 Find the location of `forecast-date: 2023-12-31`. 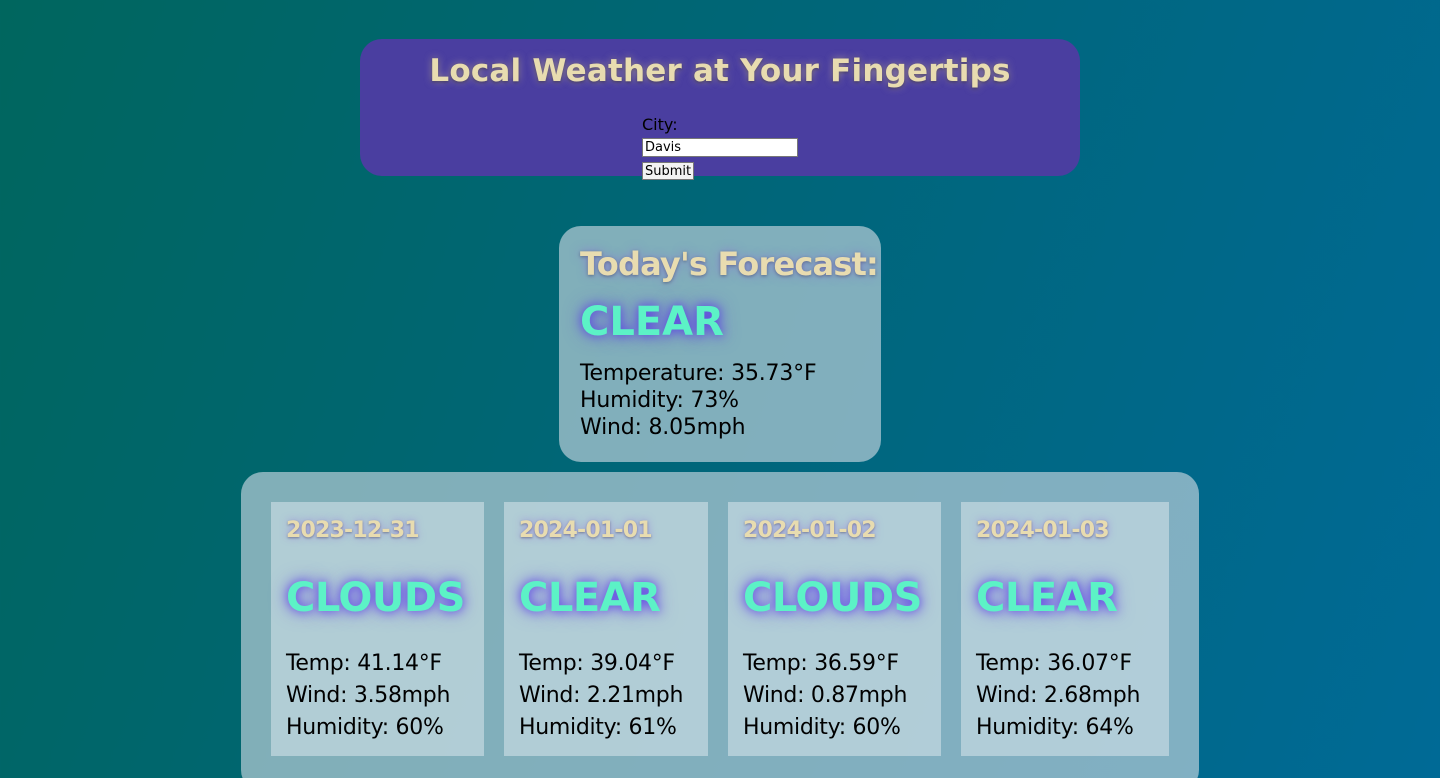

forecast-date: 2023-12-31 is located at coordinates (353, 530).